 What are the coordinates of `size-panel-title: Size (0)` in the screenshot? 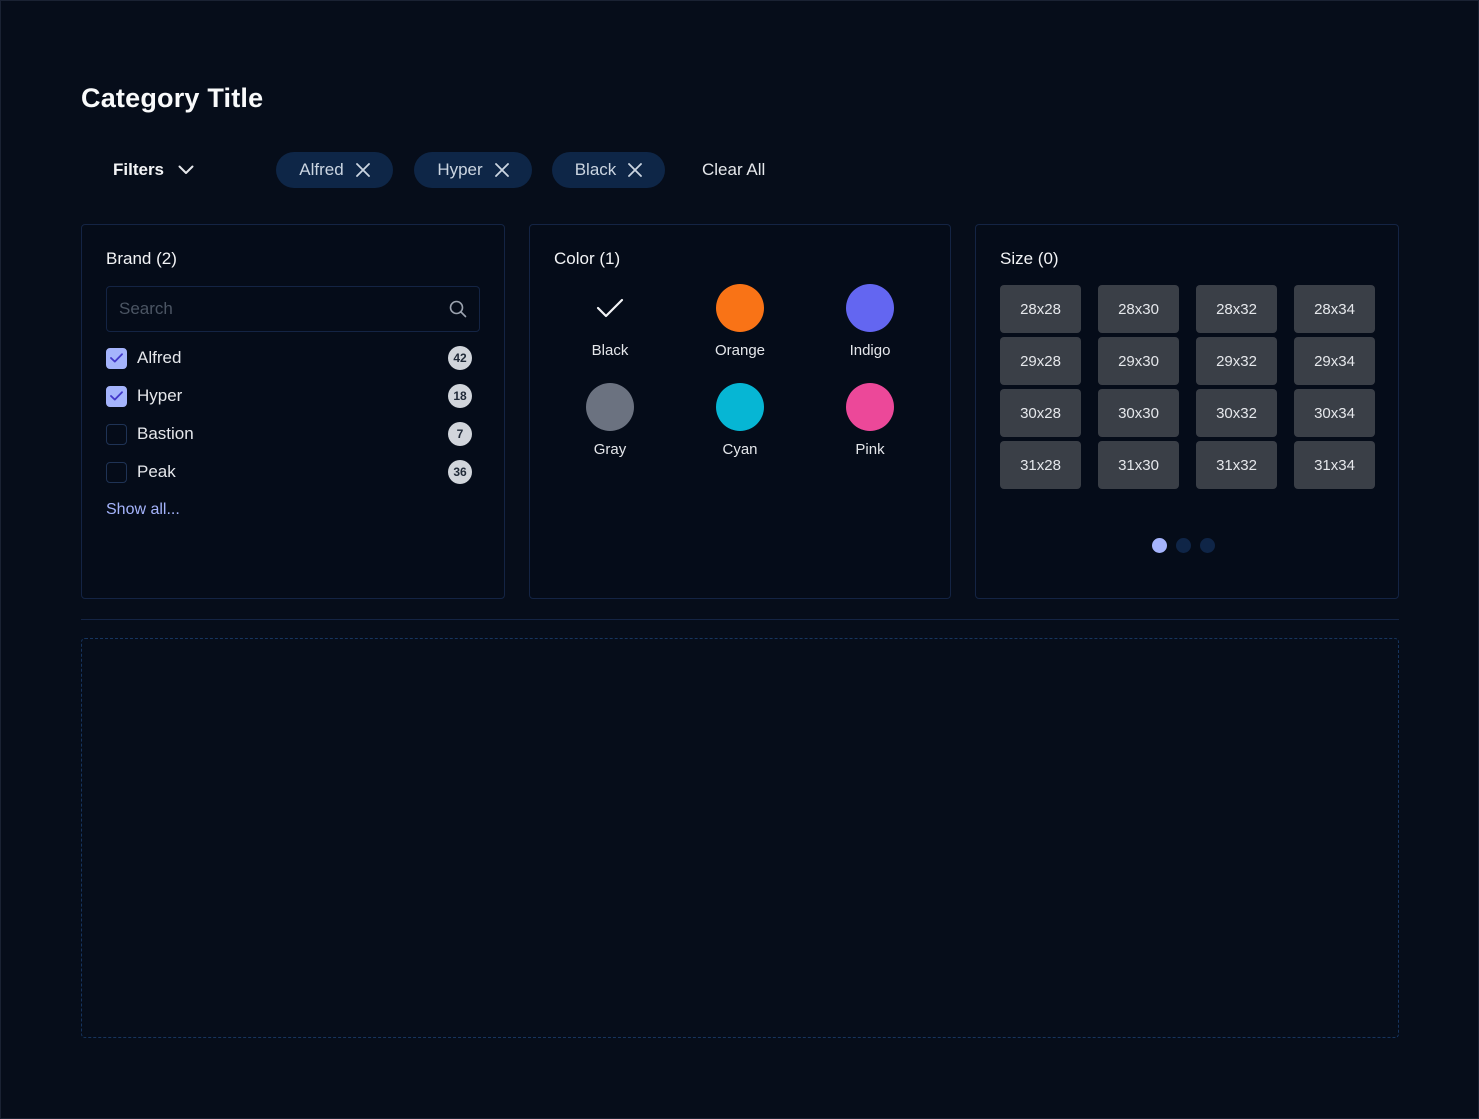 It's located at (1029, 258).